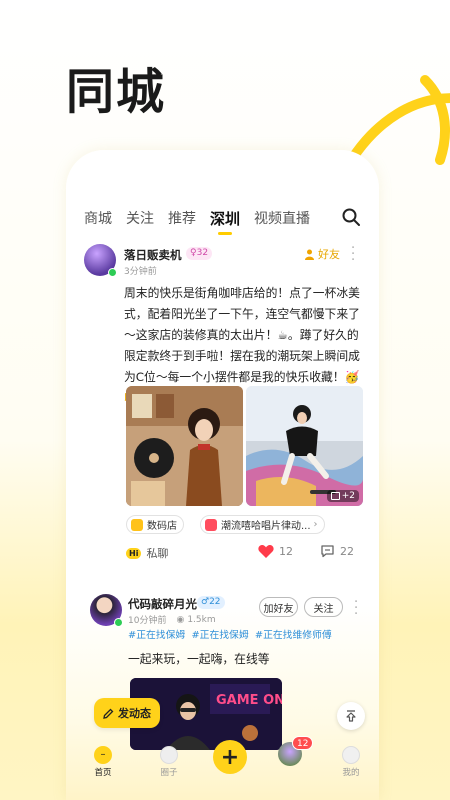  I want to click on hashtag-list: #正在找保姆 #正在找保姆 #正在找维修师傅, so click(230, 634).